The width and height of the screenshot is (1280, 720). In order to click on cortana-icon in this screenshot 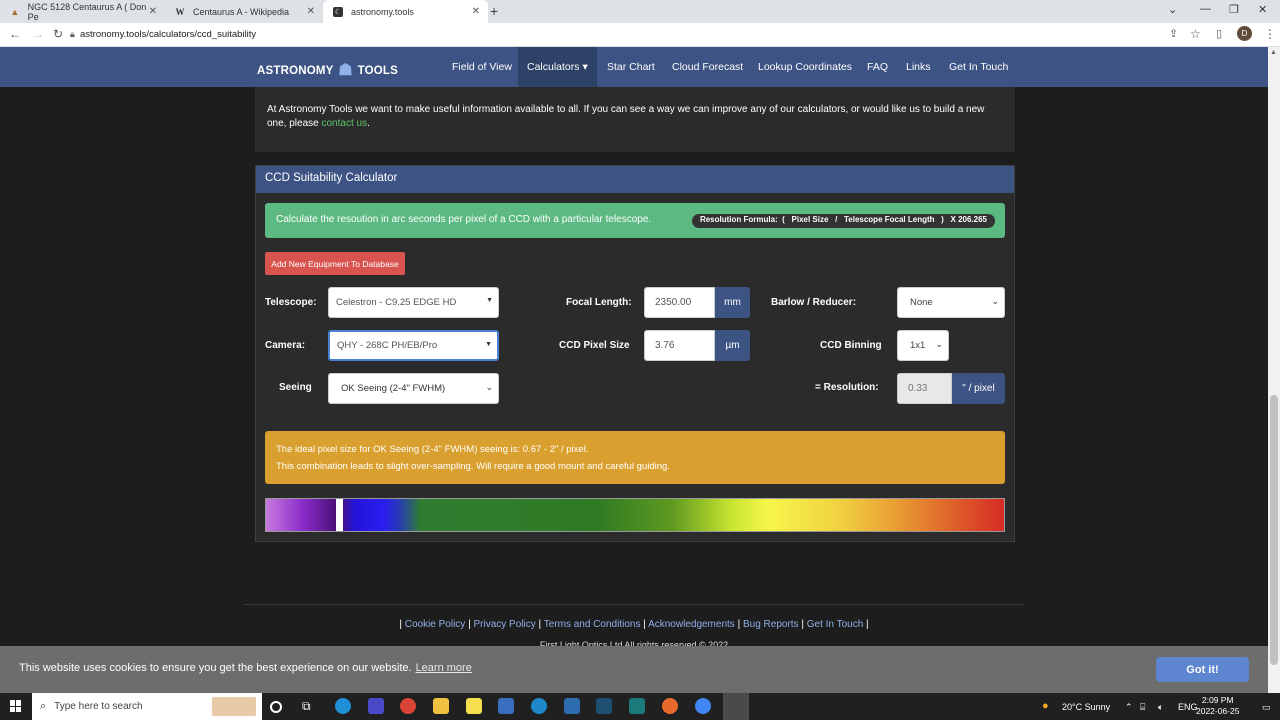, I will do `click(276, 707)`.